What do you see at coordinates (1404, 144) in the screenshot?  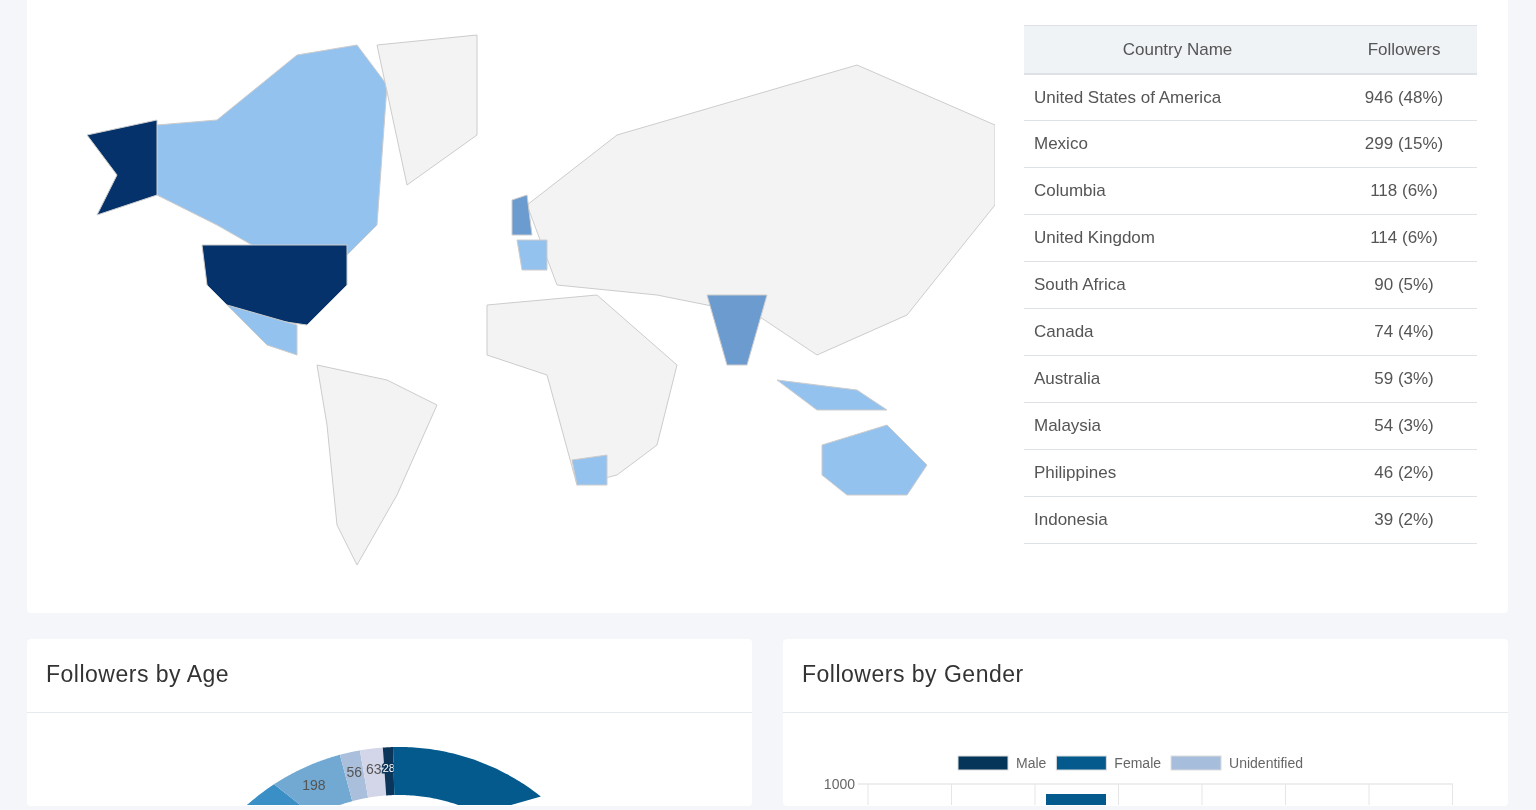 I see `followers-cell: 299 (15%)` at bounding box center [1404, 144].